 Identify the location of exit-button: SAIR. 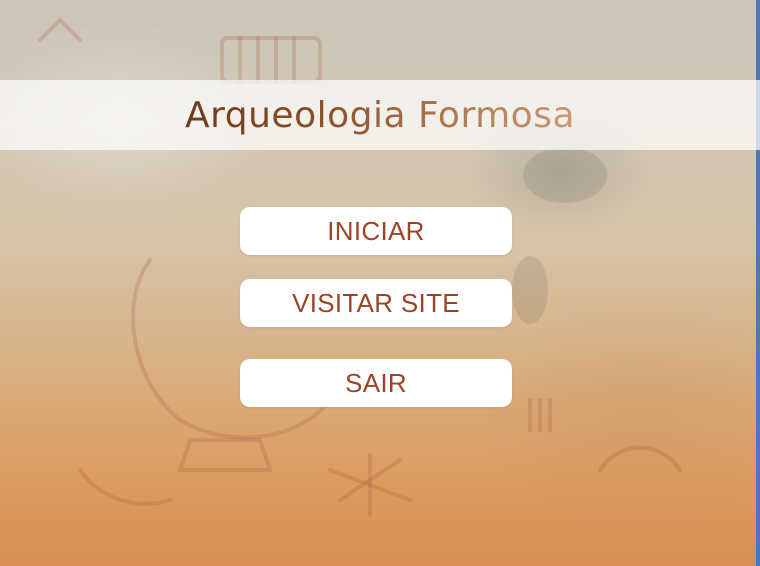
(376, 383).